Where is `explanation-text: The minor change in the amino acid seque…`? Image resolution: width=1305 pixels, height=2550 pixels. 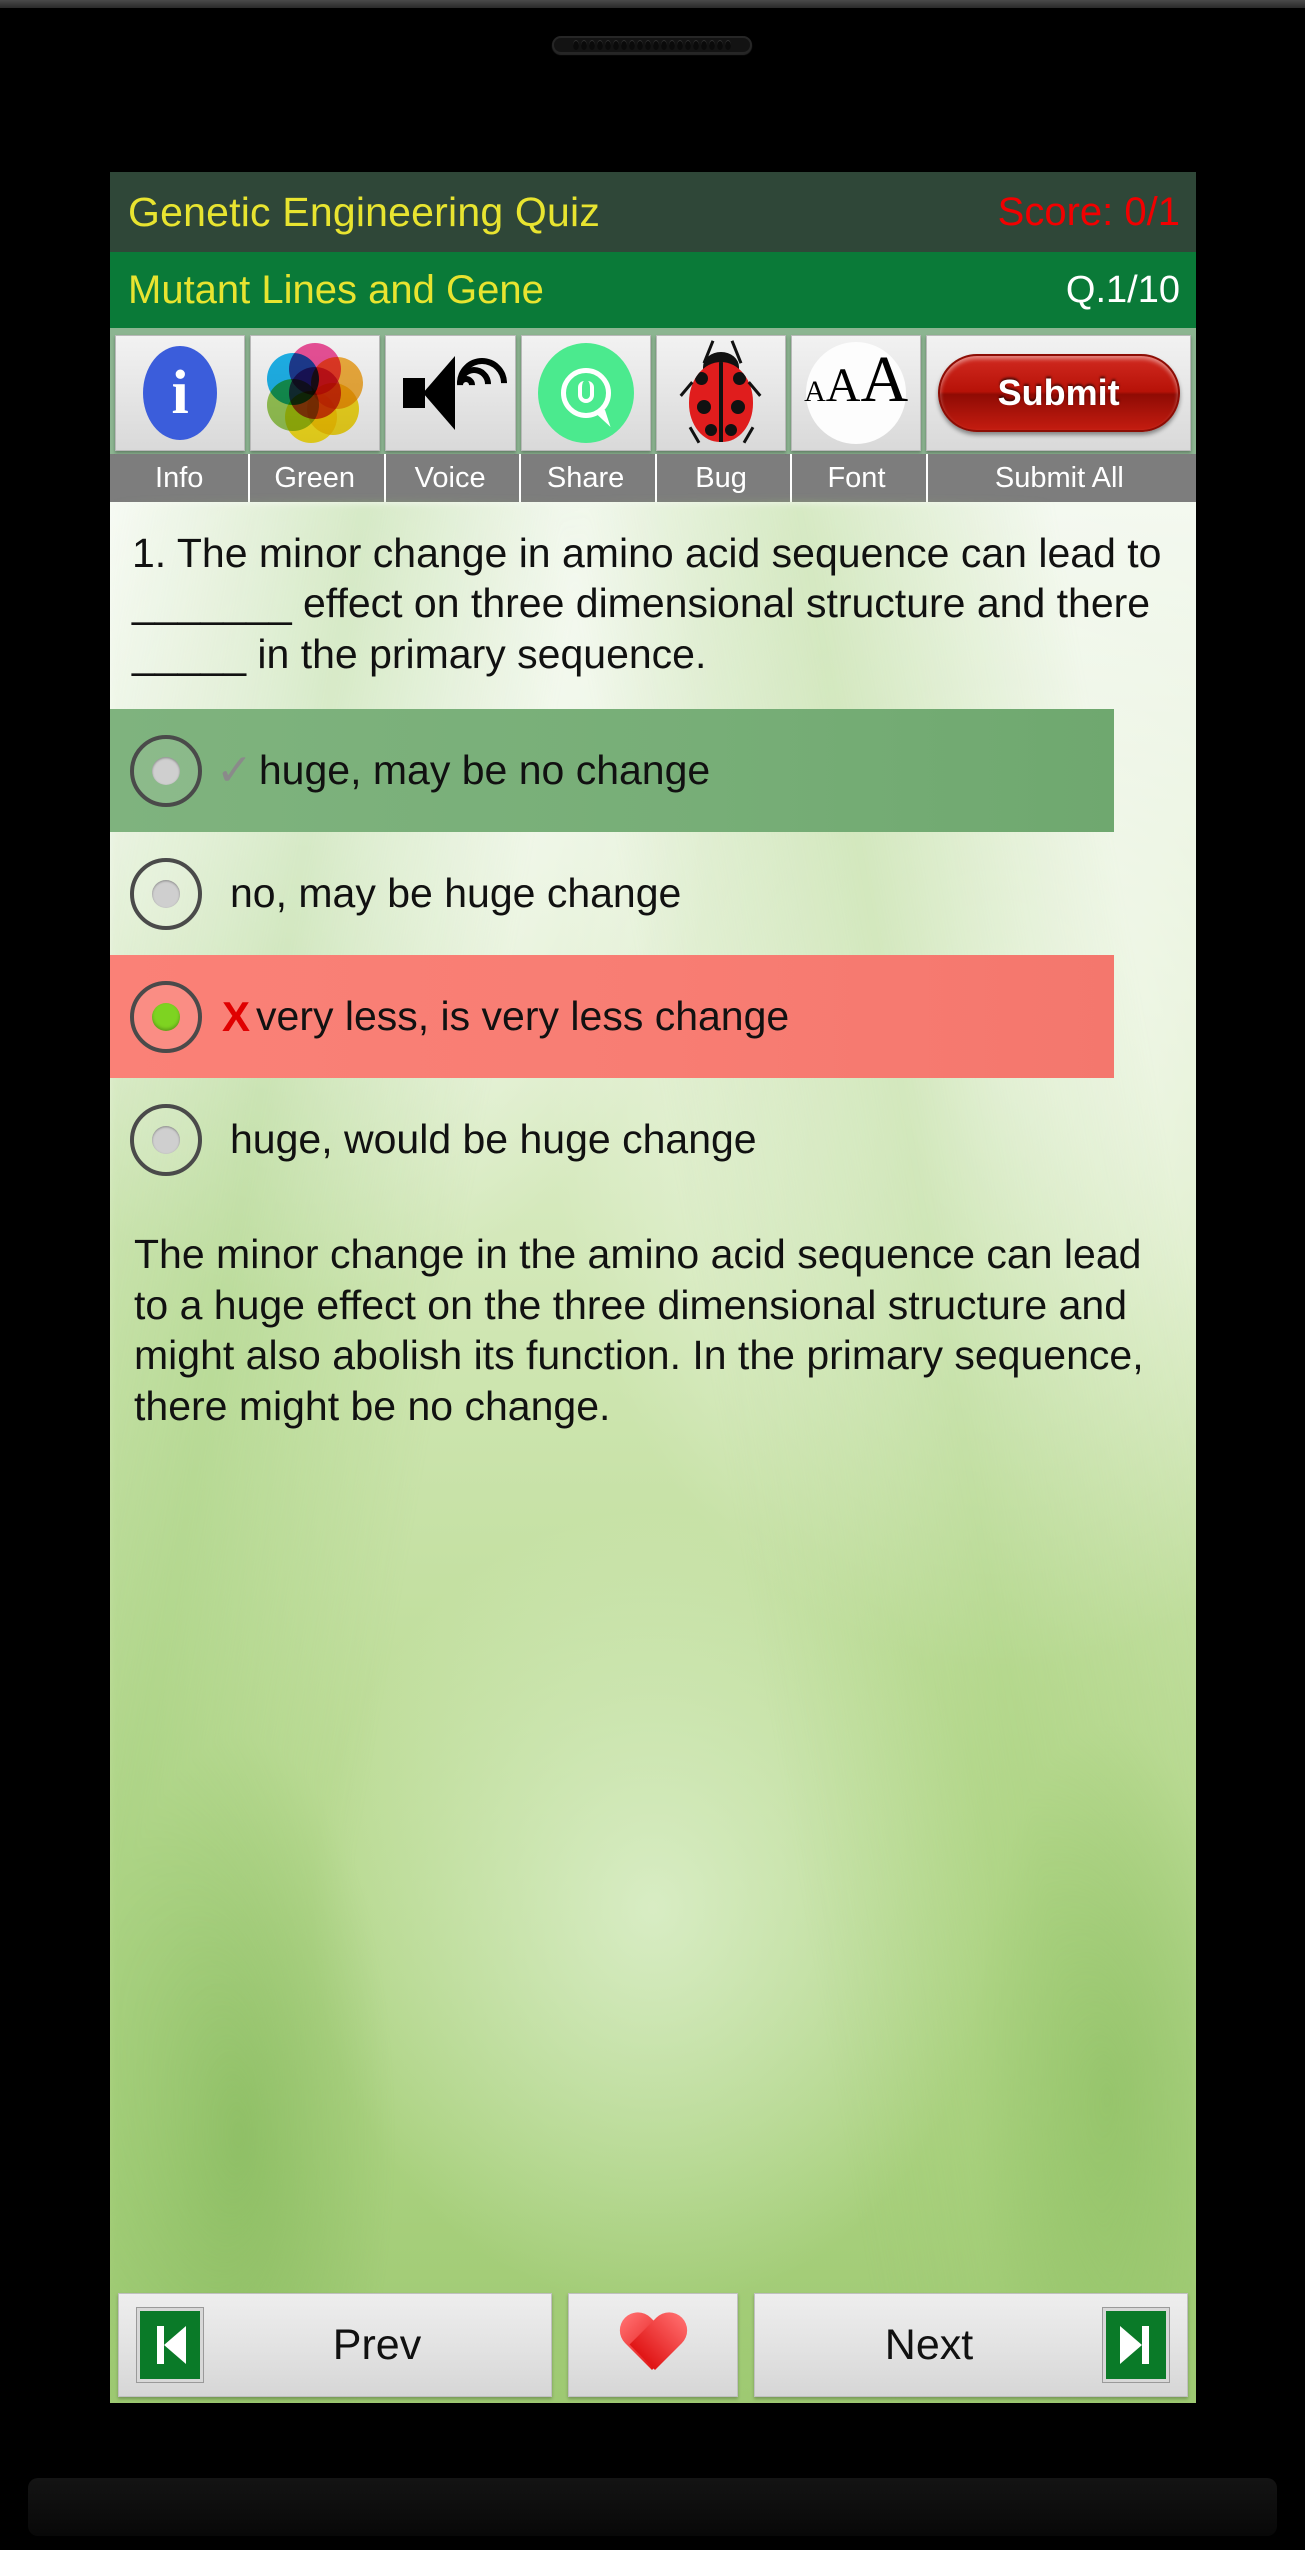 explanation-text: The minor change in the amino acid seque… is located at coordinates (639, 1330).